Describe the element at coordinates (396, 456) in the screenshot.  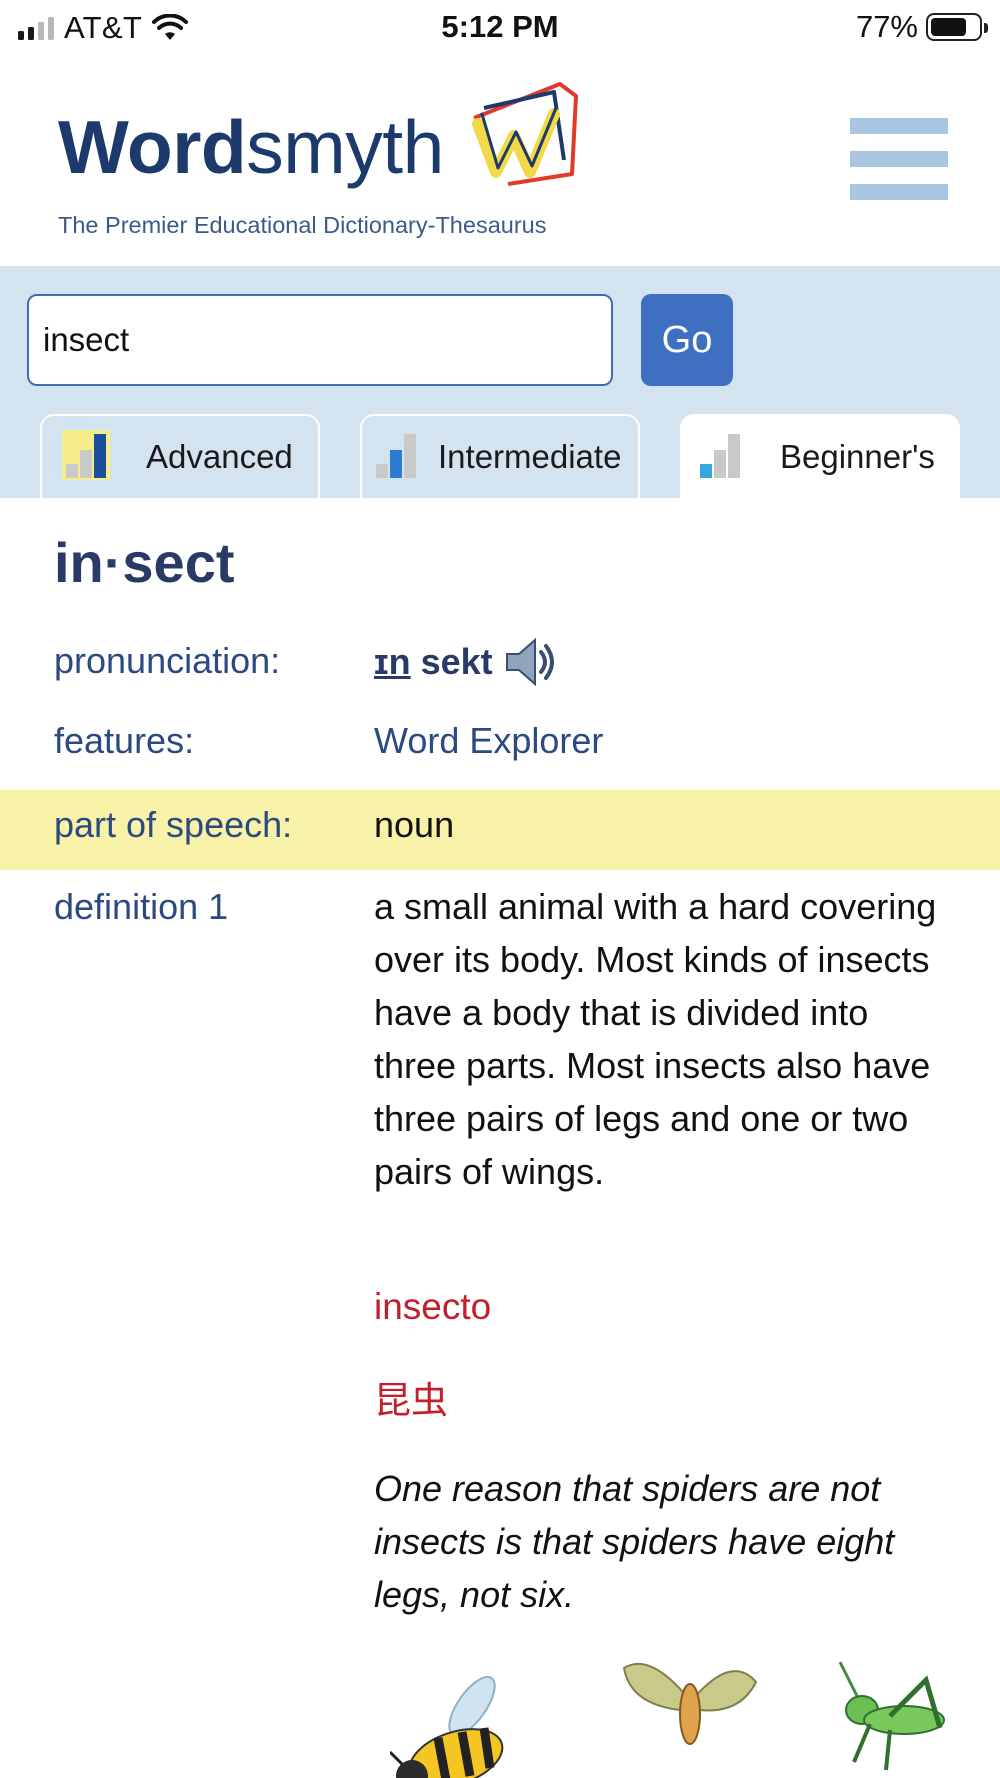
I see `level-intermediate-icon` at that location.